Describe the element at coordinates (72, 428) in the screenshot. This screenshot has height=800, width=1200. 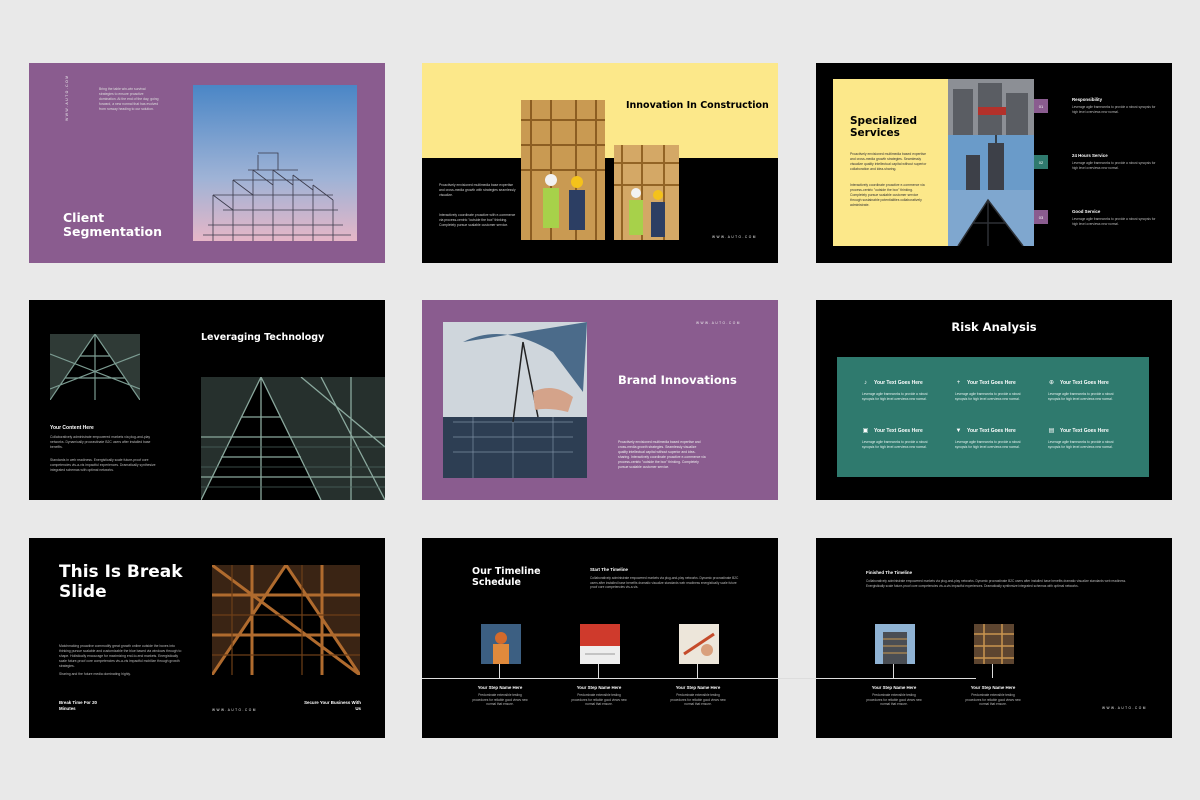
I see `content-heading: Your Content Here` at that location.